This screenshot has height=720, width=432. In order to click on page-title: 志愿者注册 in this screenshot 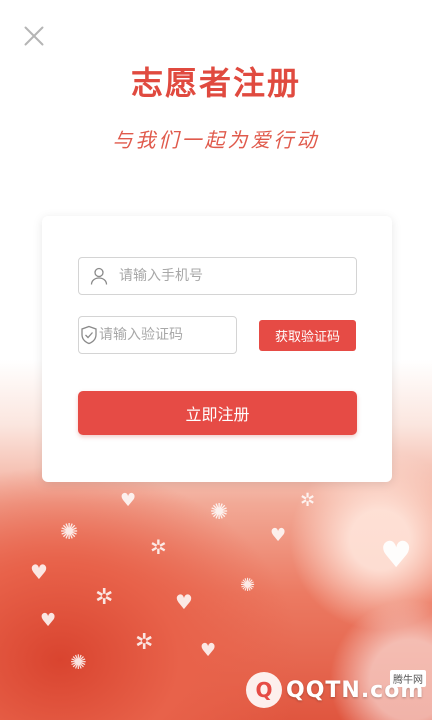, I will do `click(215, 83)`.